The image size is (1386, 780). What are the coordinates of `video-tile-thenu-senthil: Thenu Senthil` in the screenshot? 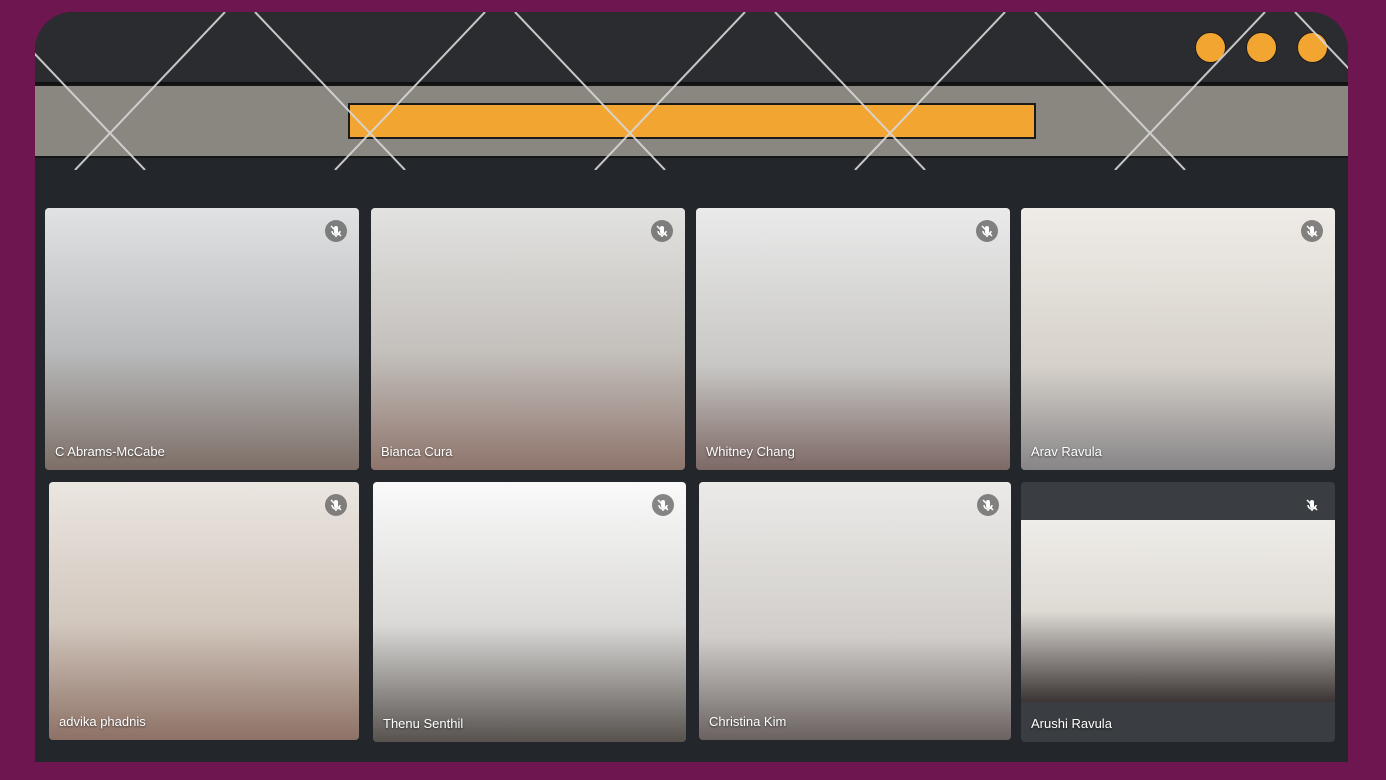 It's located at (529, 612).